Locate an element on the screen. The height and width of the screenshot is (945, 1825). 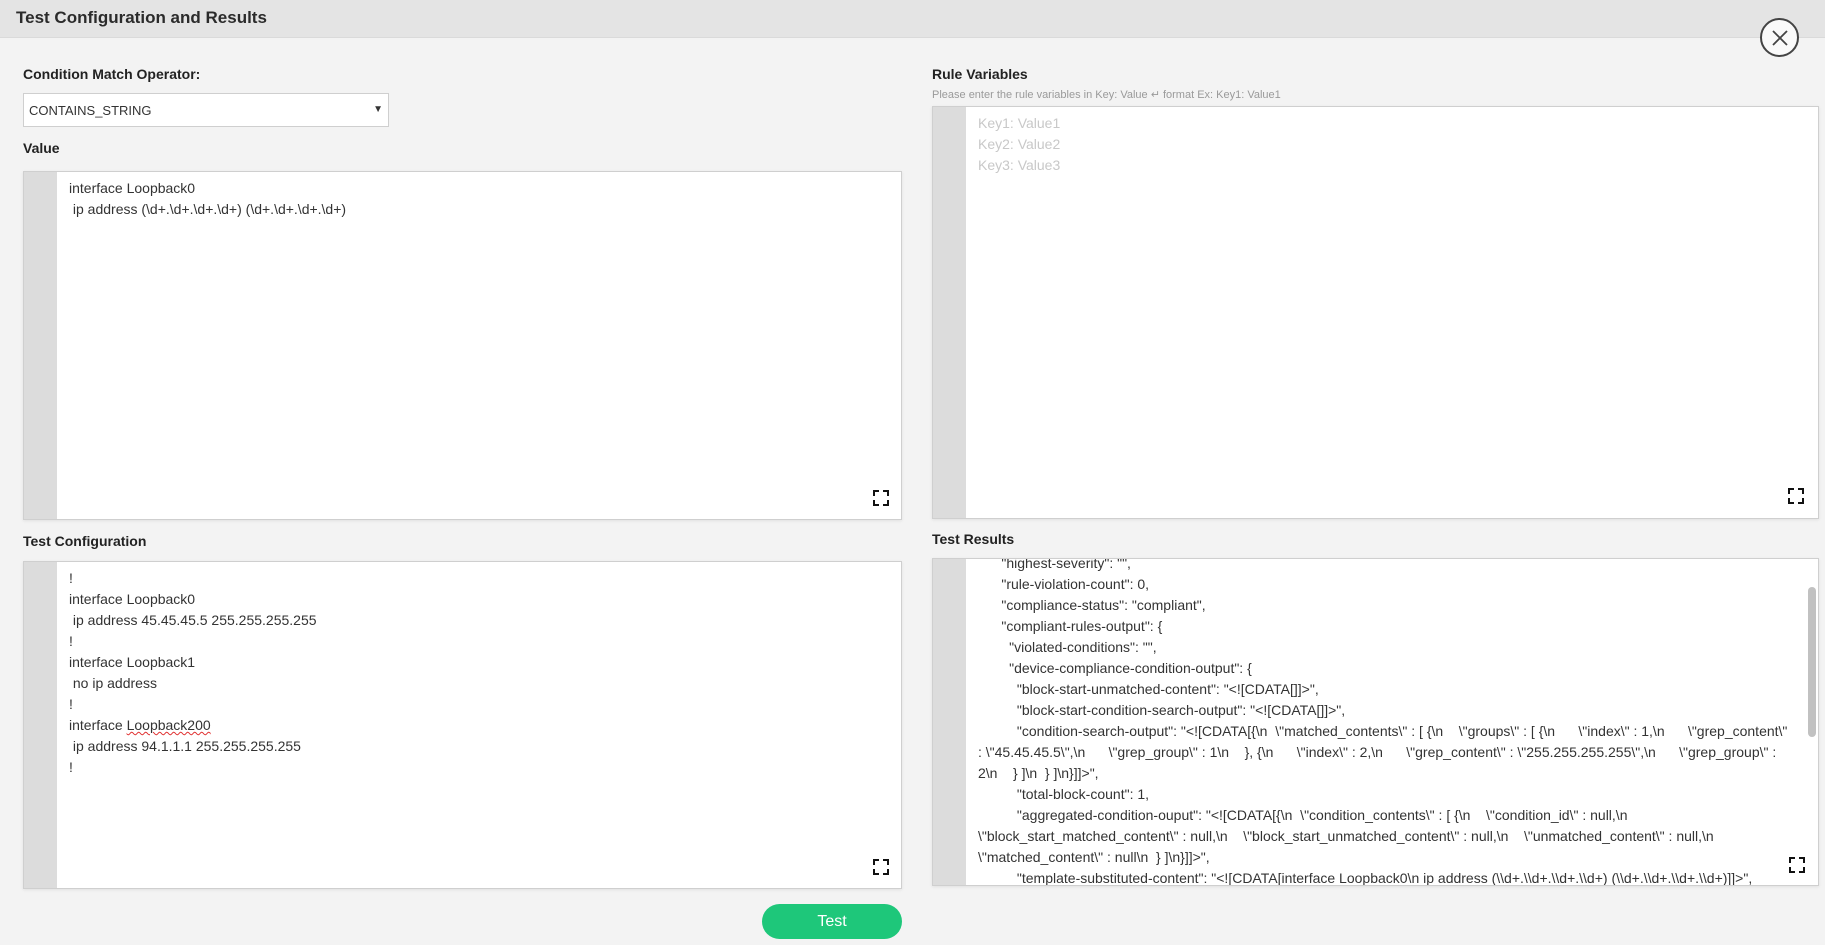
chevron-down-icon: ▼ is located at coordinates (378, 109).